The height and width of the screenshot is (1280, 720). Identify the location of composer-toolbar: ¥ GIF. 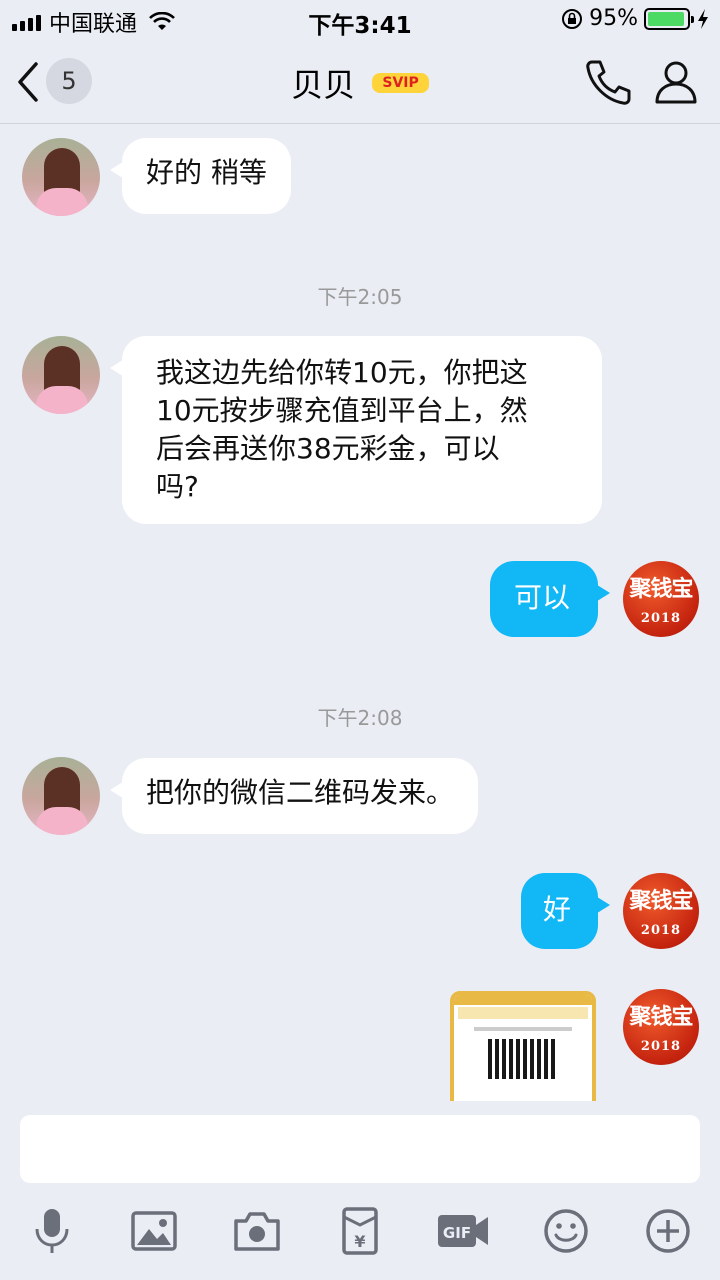
(360, 1235).